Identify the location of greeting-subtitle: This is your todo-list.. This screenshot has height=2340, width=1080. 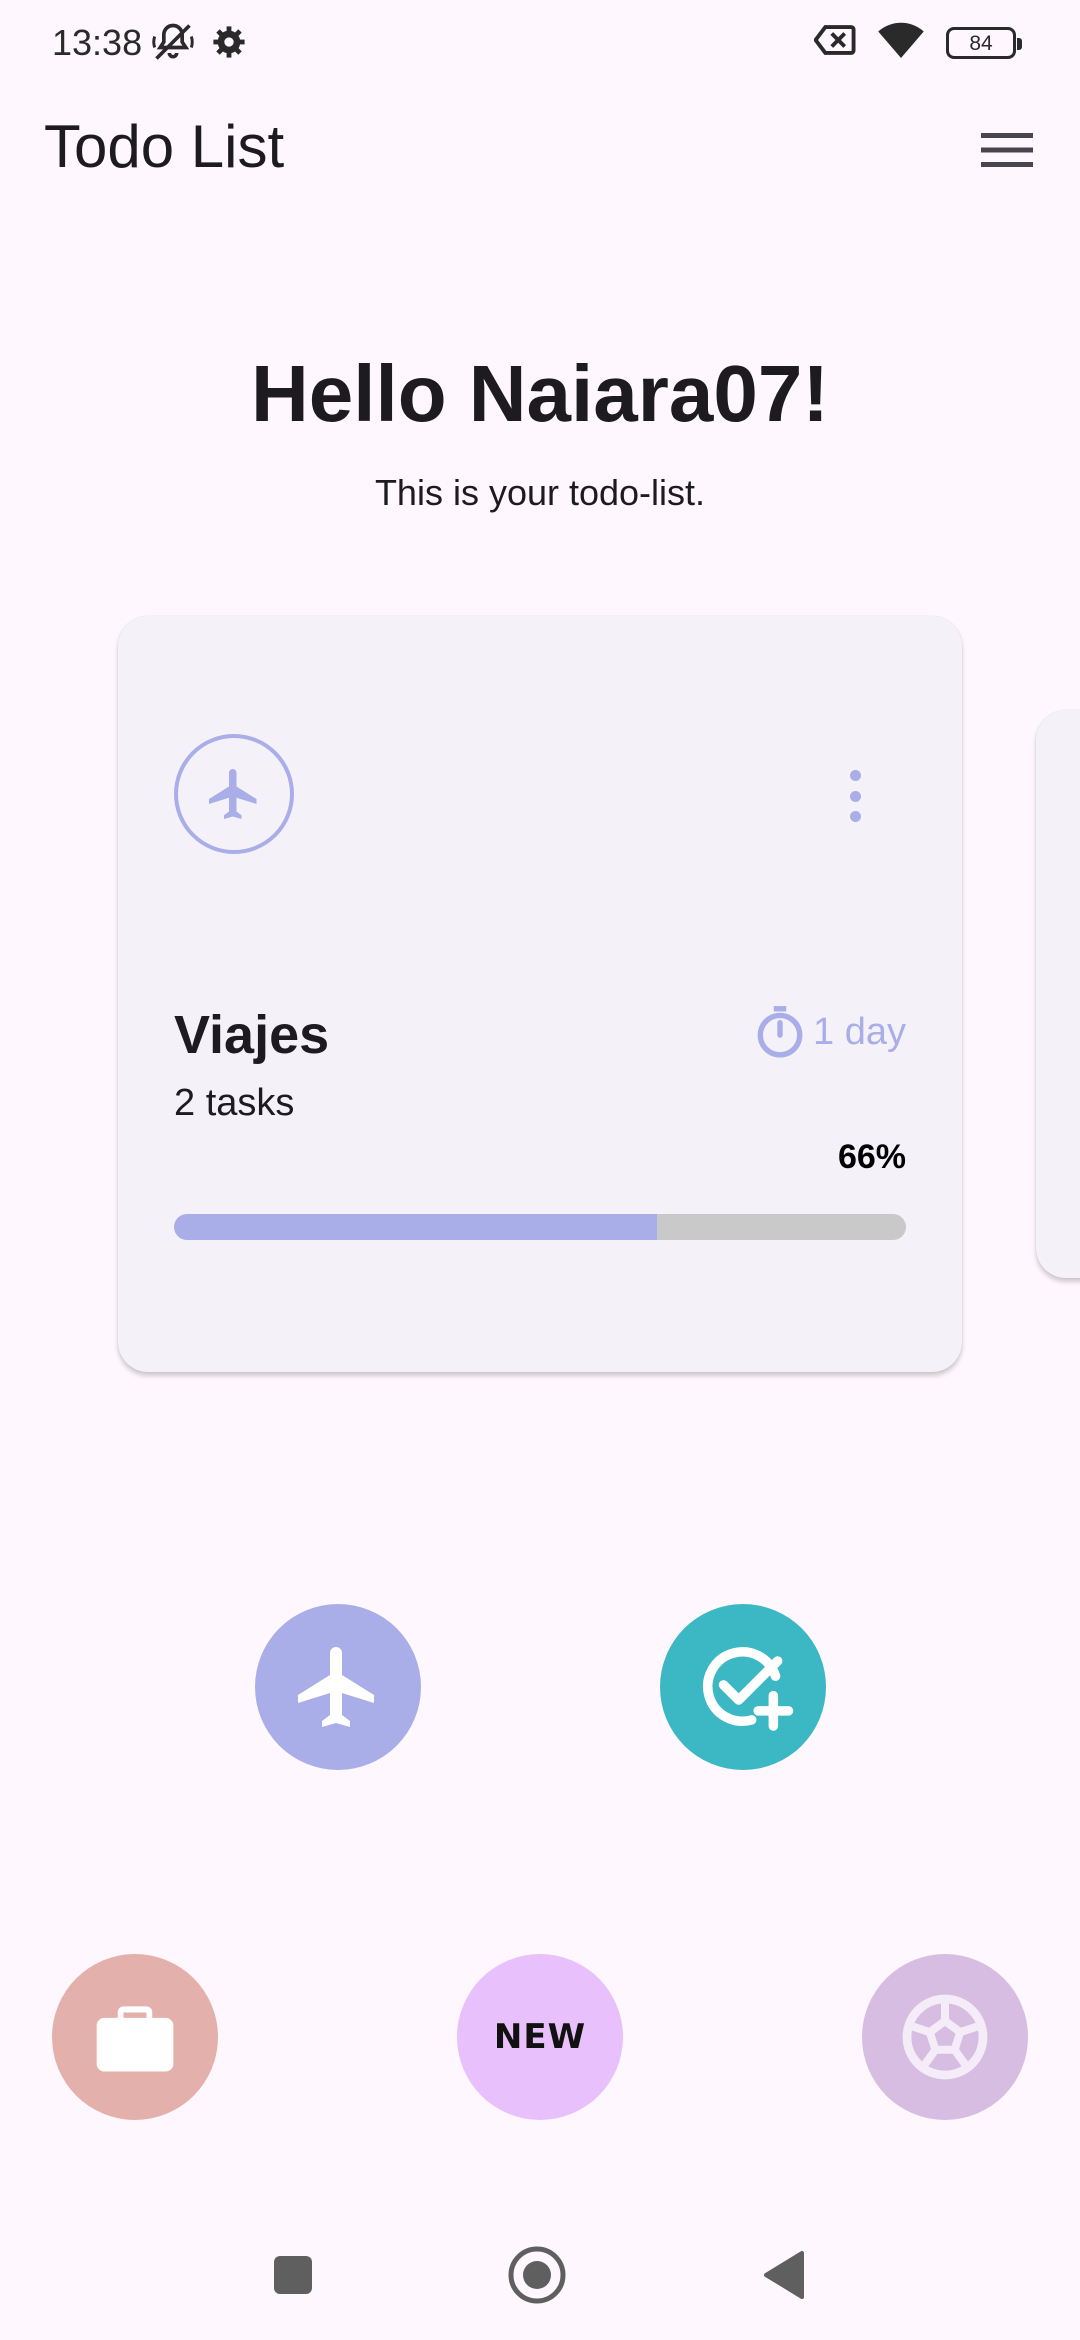
(540, 492).